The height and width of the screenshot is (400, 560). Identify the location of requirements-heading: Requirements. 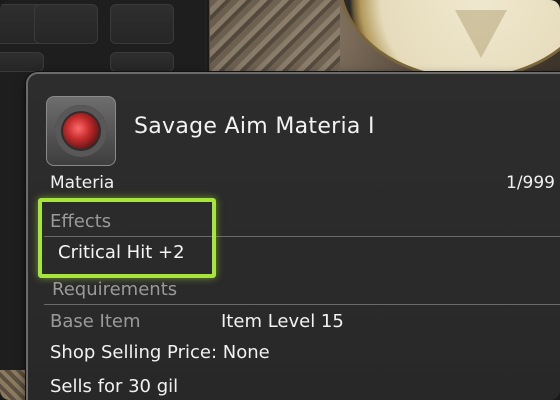
(115, 289).